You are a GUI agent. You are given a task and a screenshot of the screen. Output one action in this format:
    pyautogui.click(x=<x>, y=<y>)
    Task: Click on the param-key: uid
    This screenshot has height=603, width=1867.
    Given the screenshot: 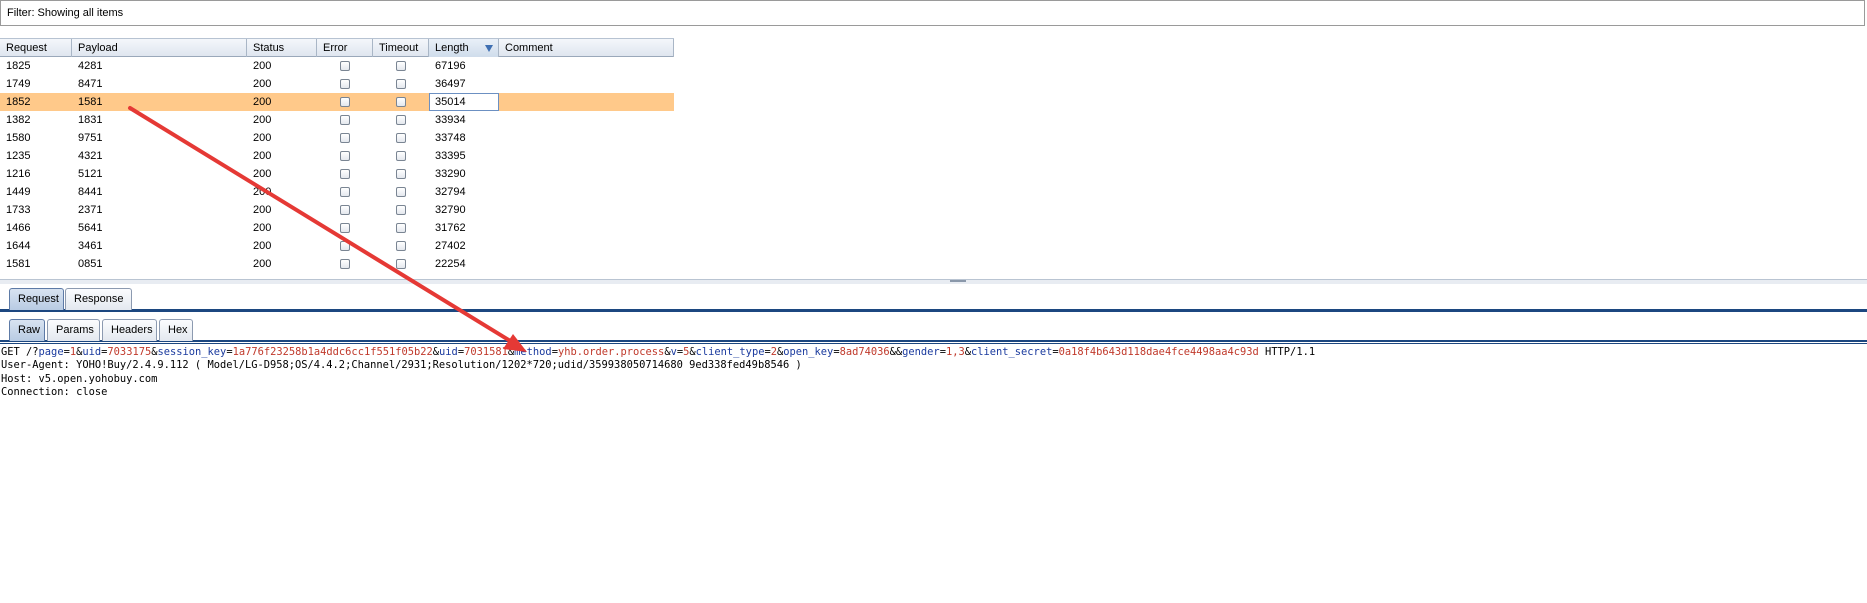 What is the action you would take?
    pyautogui.click(x=448, y=352)
    